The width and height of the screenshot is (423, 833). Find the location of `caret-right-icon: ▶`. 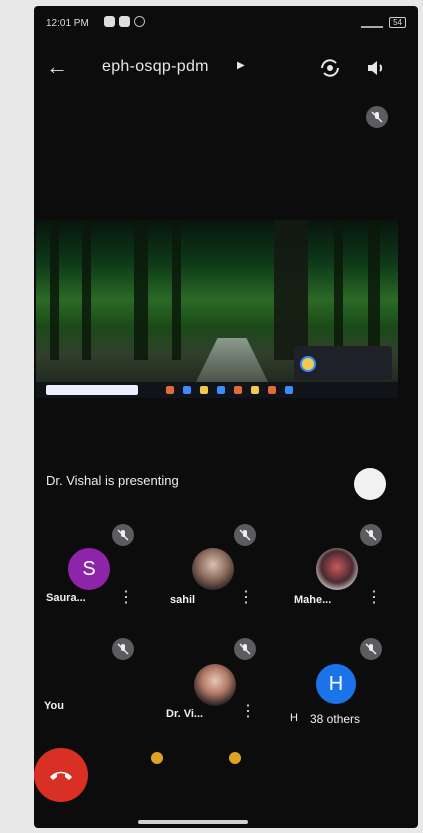

caret-right-icon: ▶ is located at coordinates (241, 65).